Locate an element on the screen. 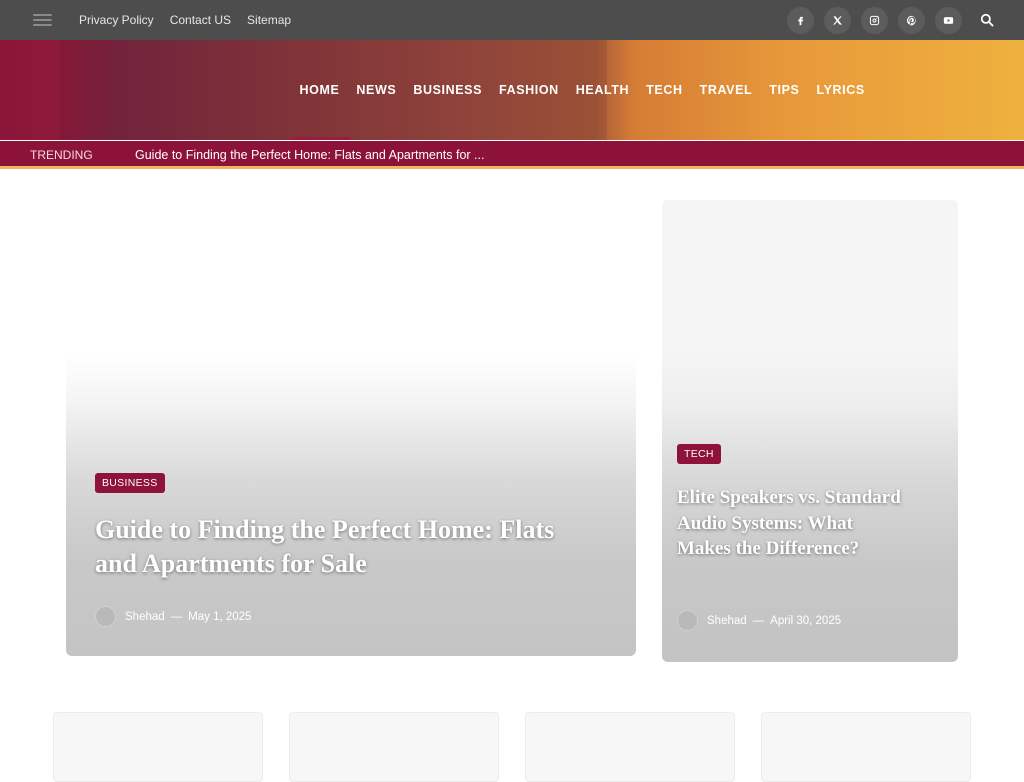 This screenshot has height=782, width=1024. search-icon is located at coordinates (987, 20).